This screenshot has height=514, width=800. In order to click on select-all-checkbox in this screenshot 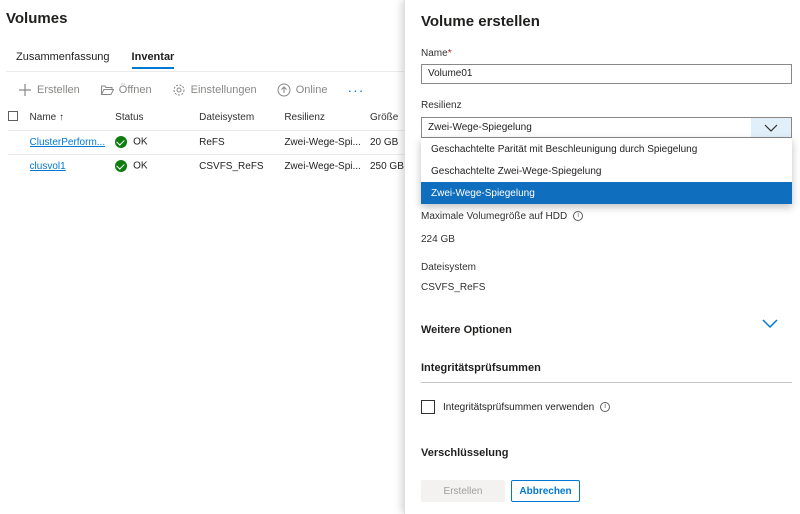, I will do `click(13, 116)`.